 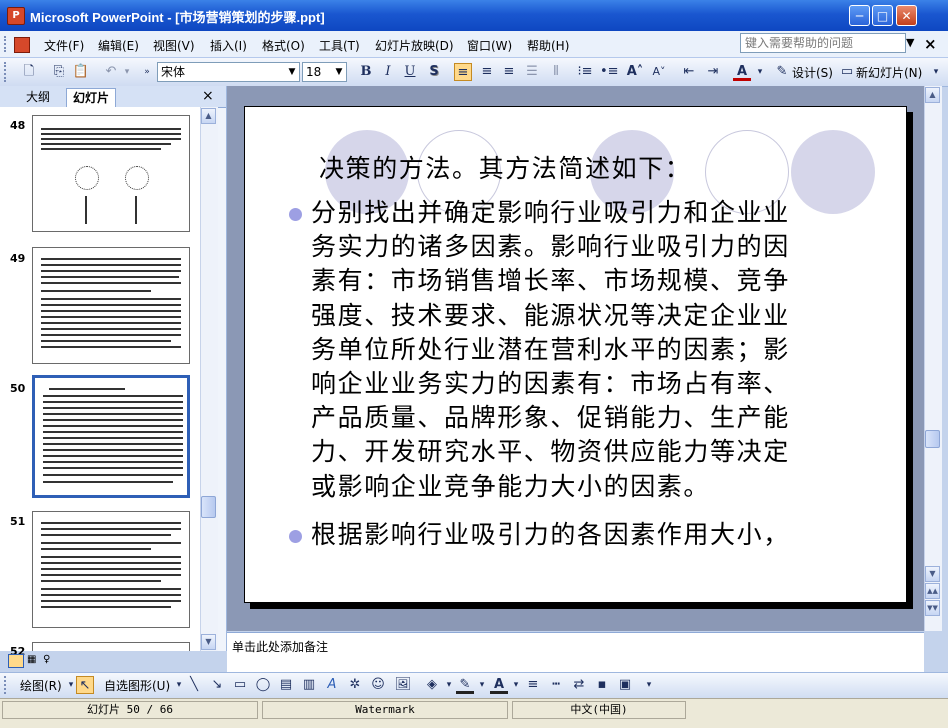 I want to click on menu-edit: 编辑(E), so click(x=118, y=45).